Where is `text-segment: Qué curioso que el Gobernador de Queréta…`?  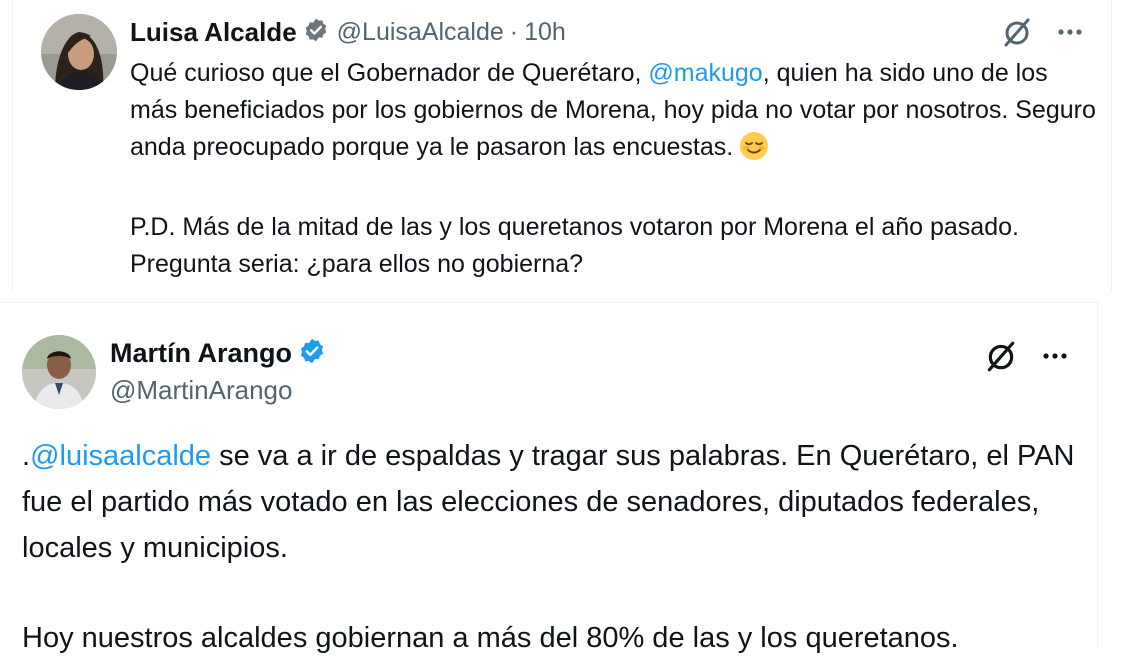 text-segment: Qué curioso que el Gobernador de Queréta… is located at coordinates (389, 73).